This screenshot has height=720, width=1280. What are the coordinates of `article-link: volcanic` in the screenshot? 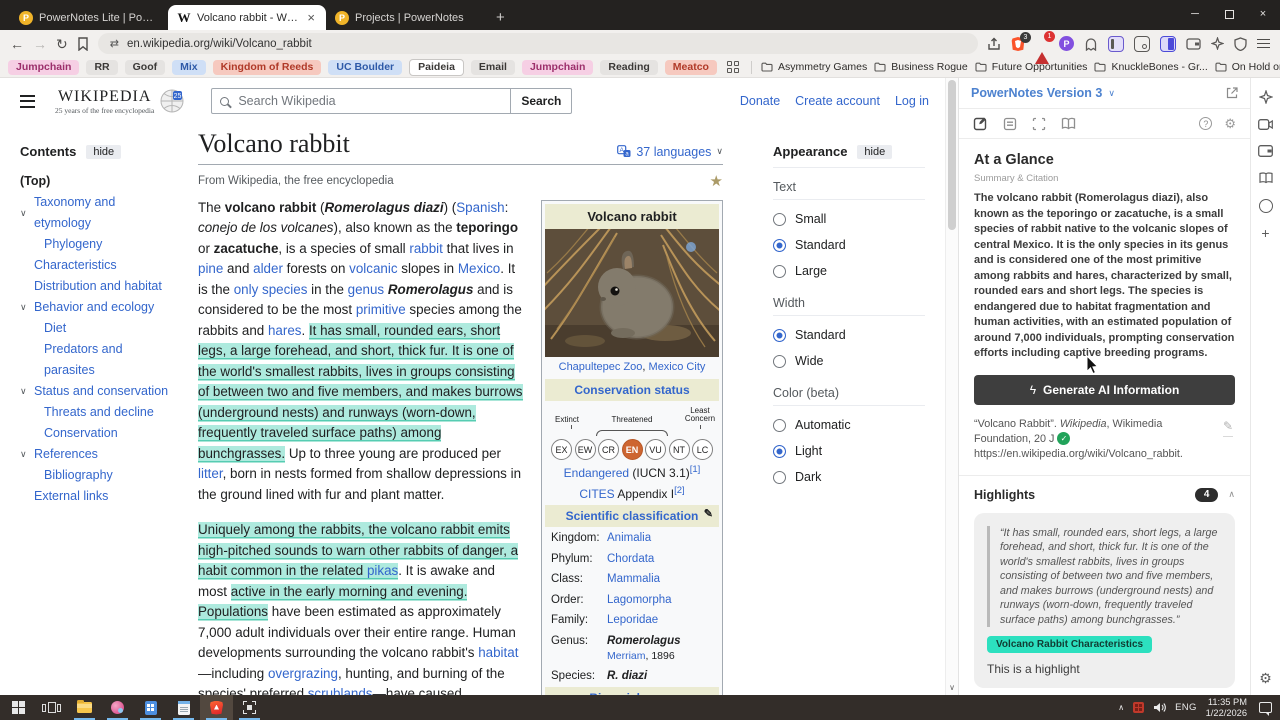 It's located at (373, 268).